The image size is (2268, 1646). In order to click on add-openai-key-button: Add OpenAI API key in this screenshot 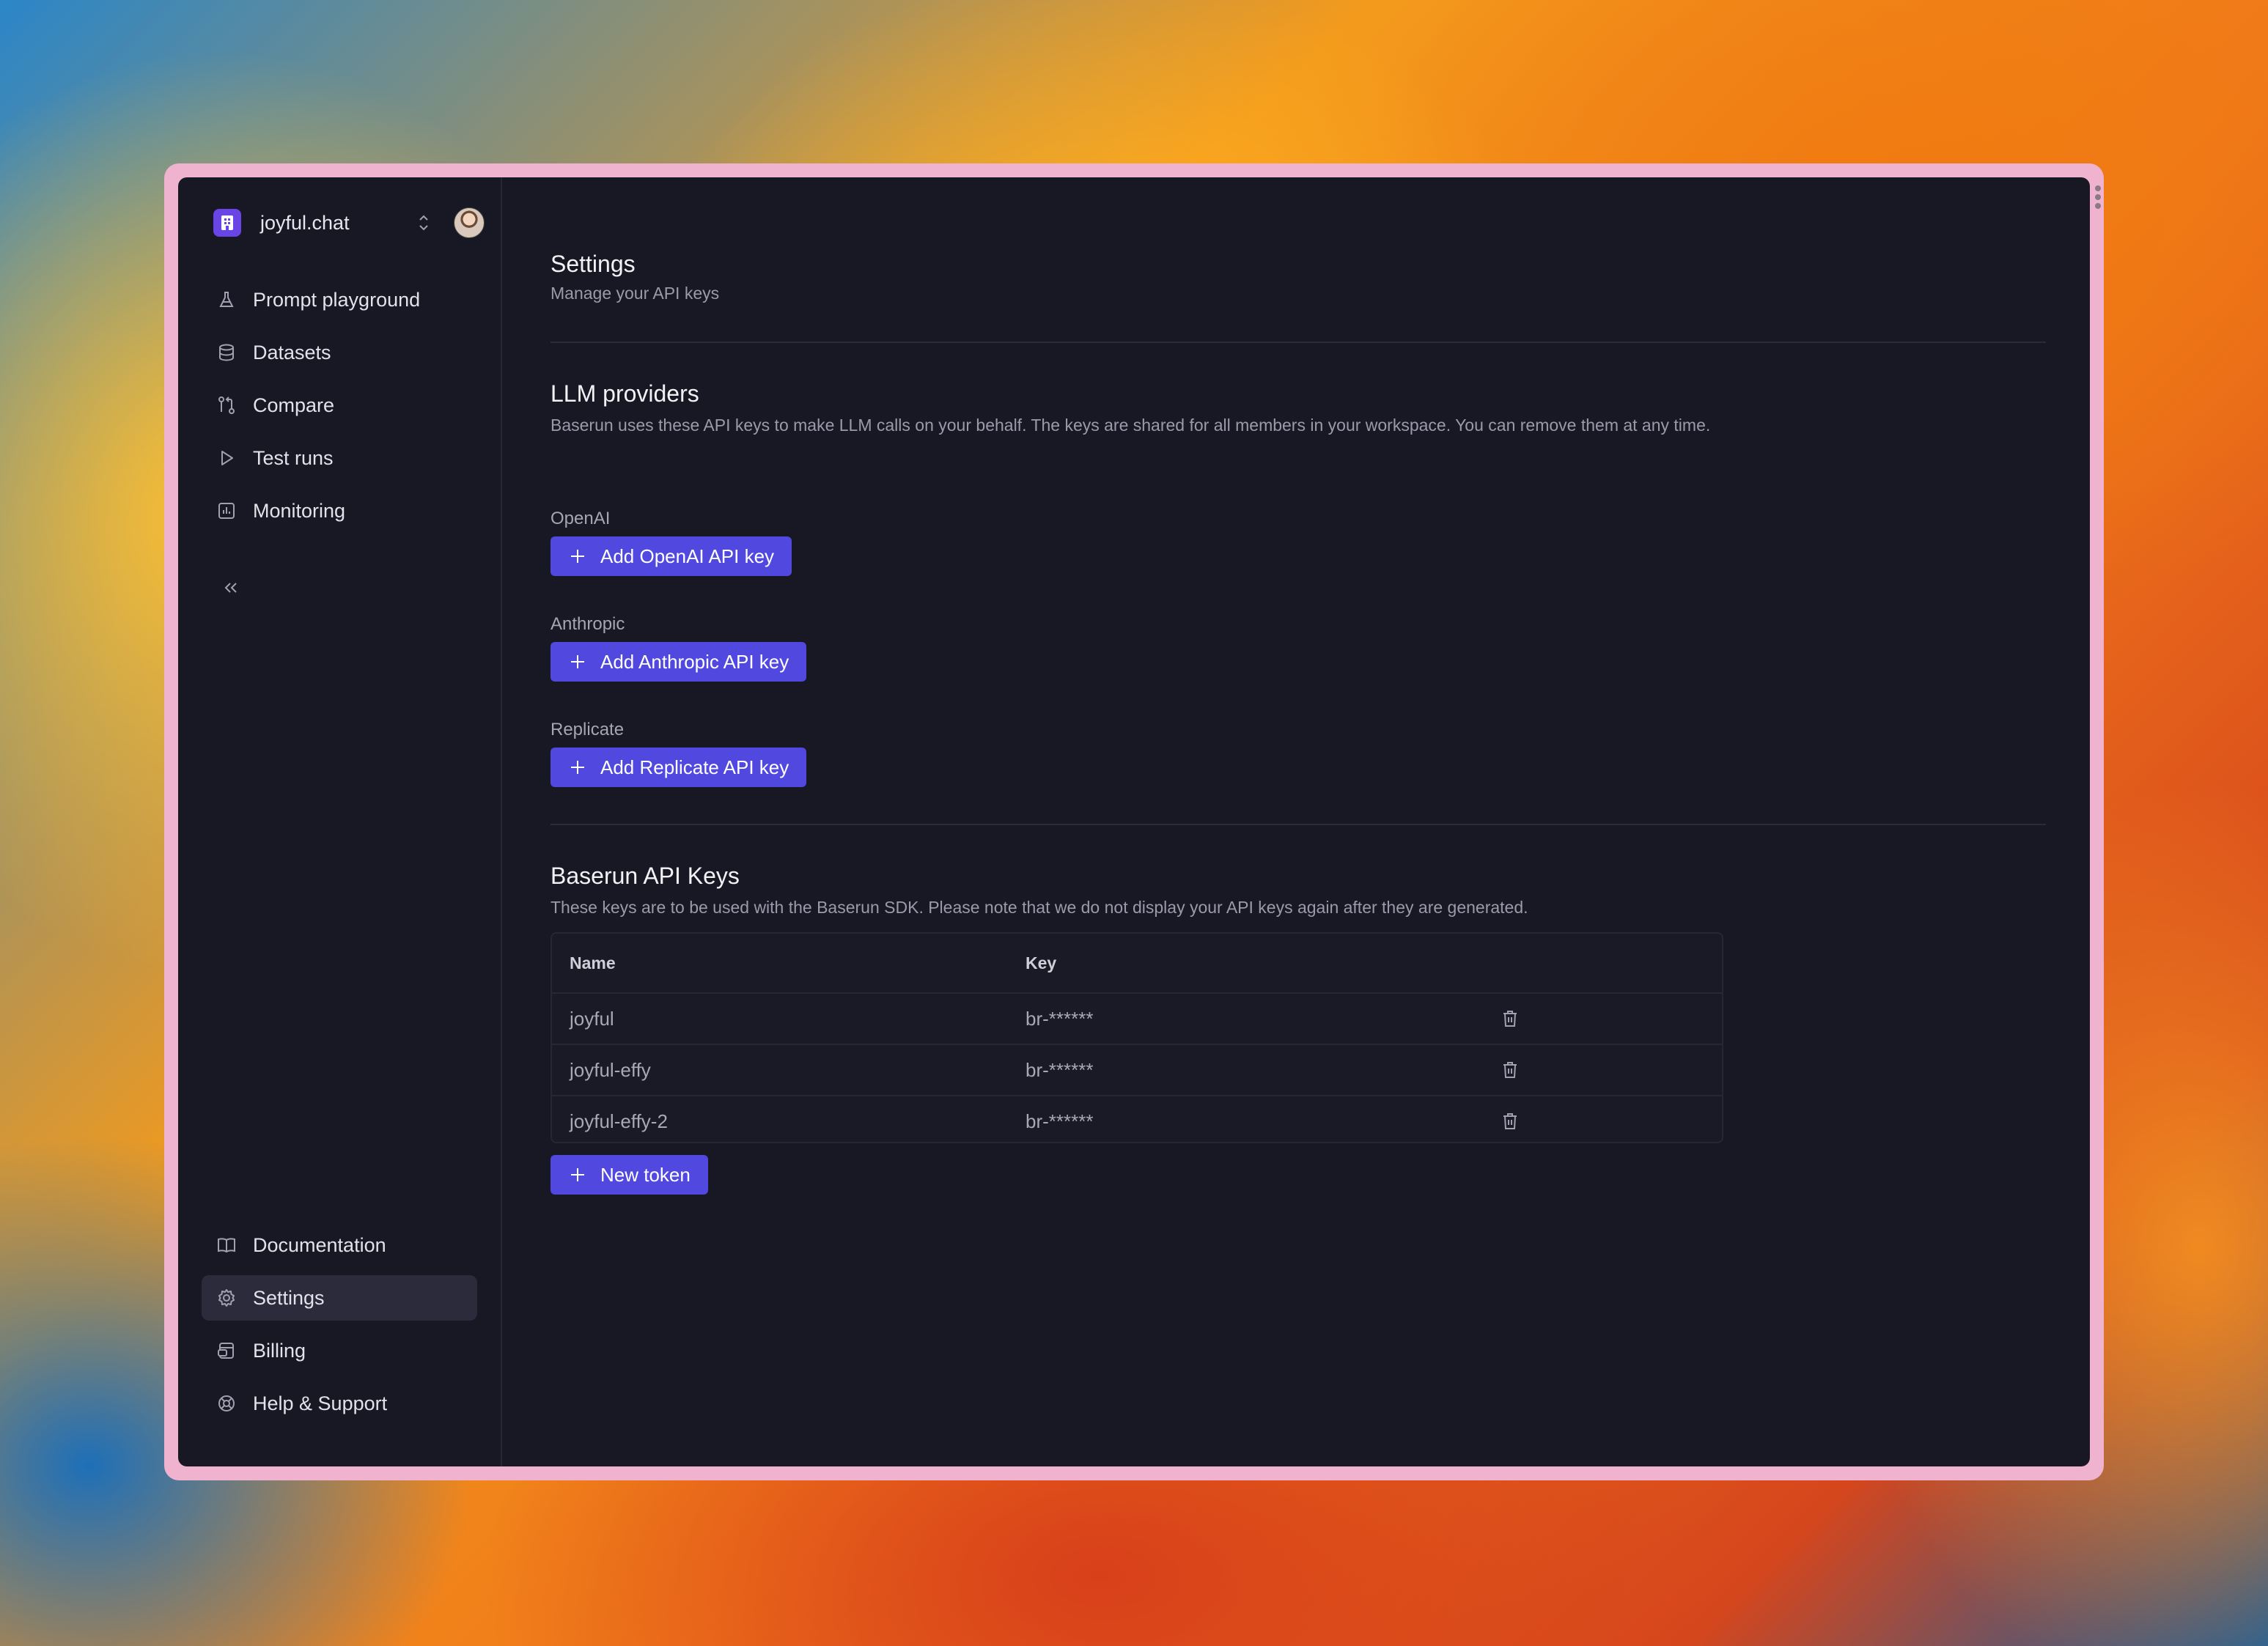, I will do `click(671, 556)`.